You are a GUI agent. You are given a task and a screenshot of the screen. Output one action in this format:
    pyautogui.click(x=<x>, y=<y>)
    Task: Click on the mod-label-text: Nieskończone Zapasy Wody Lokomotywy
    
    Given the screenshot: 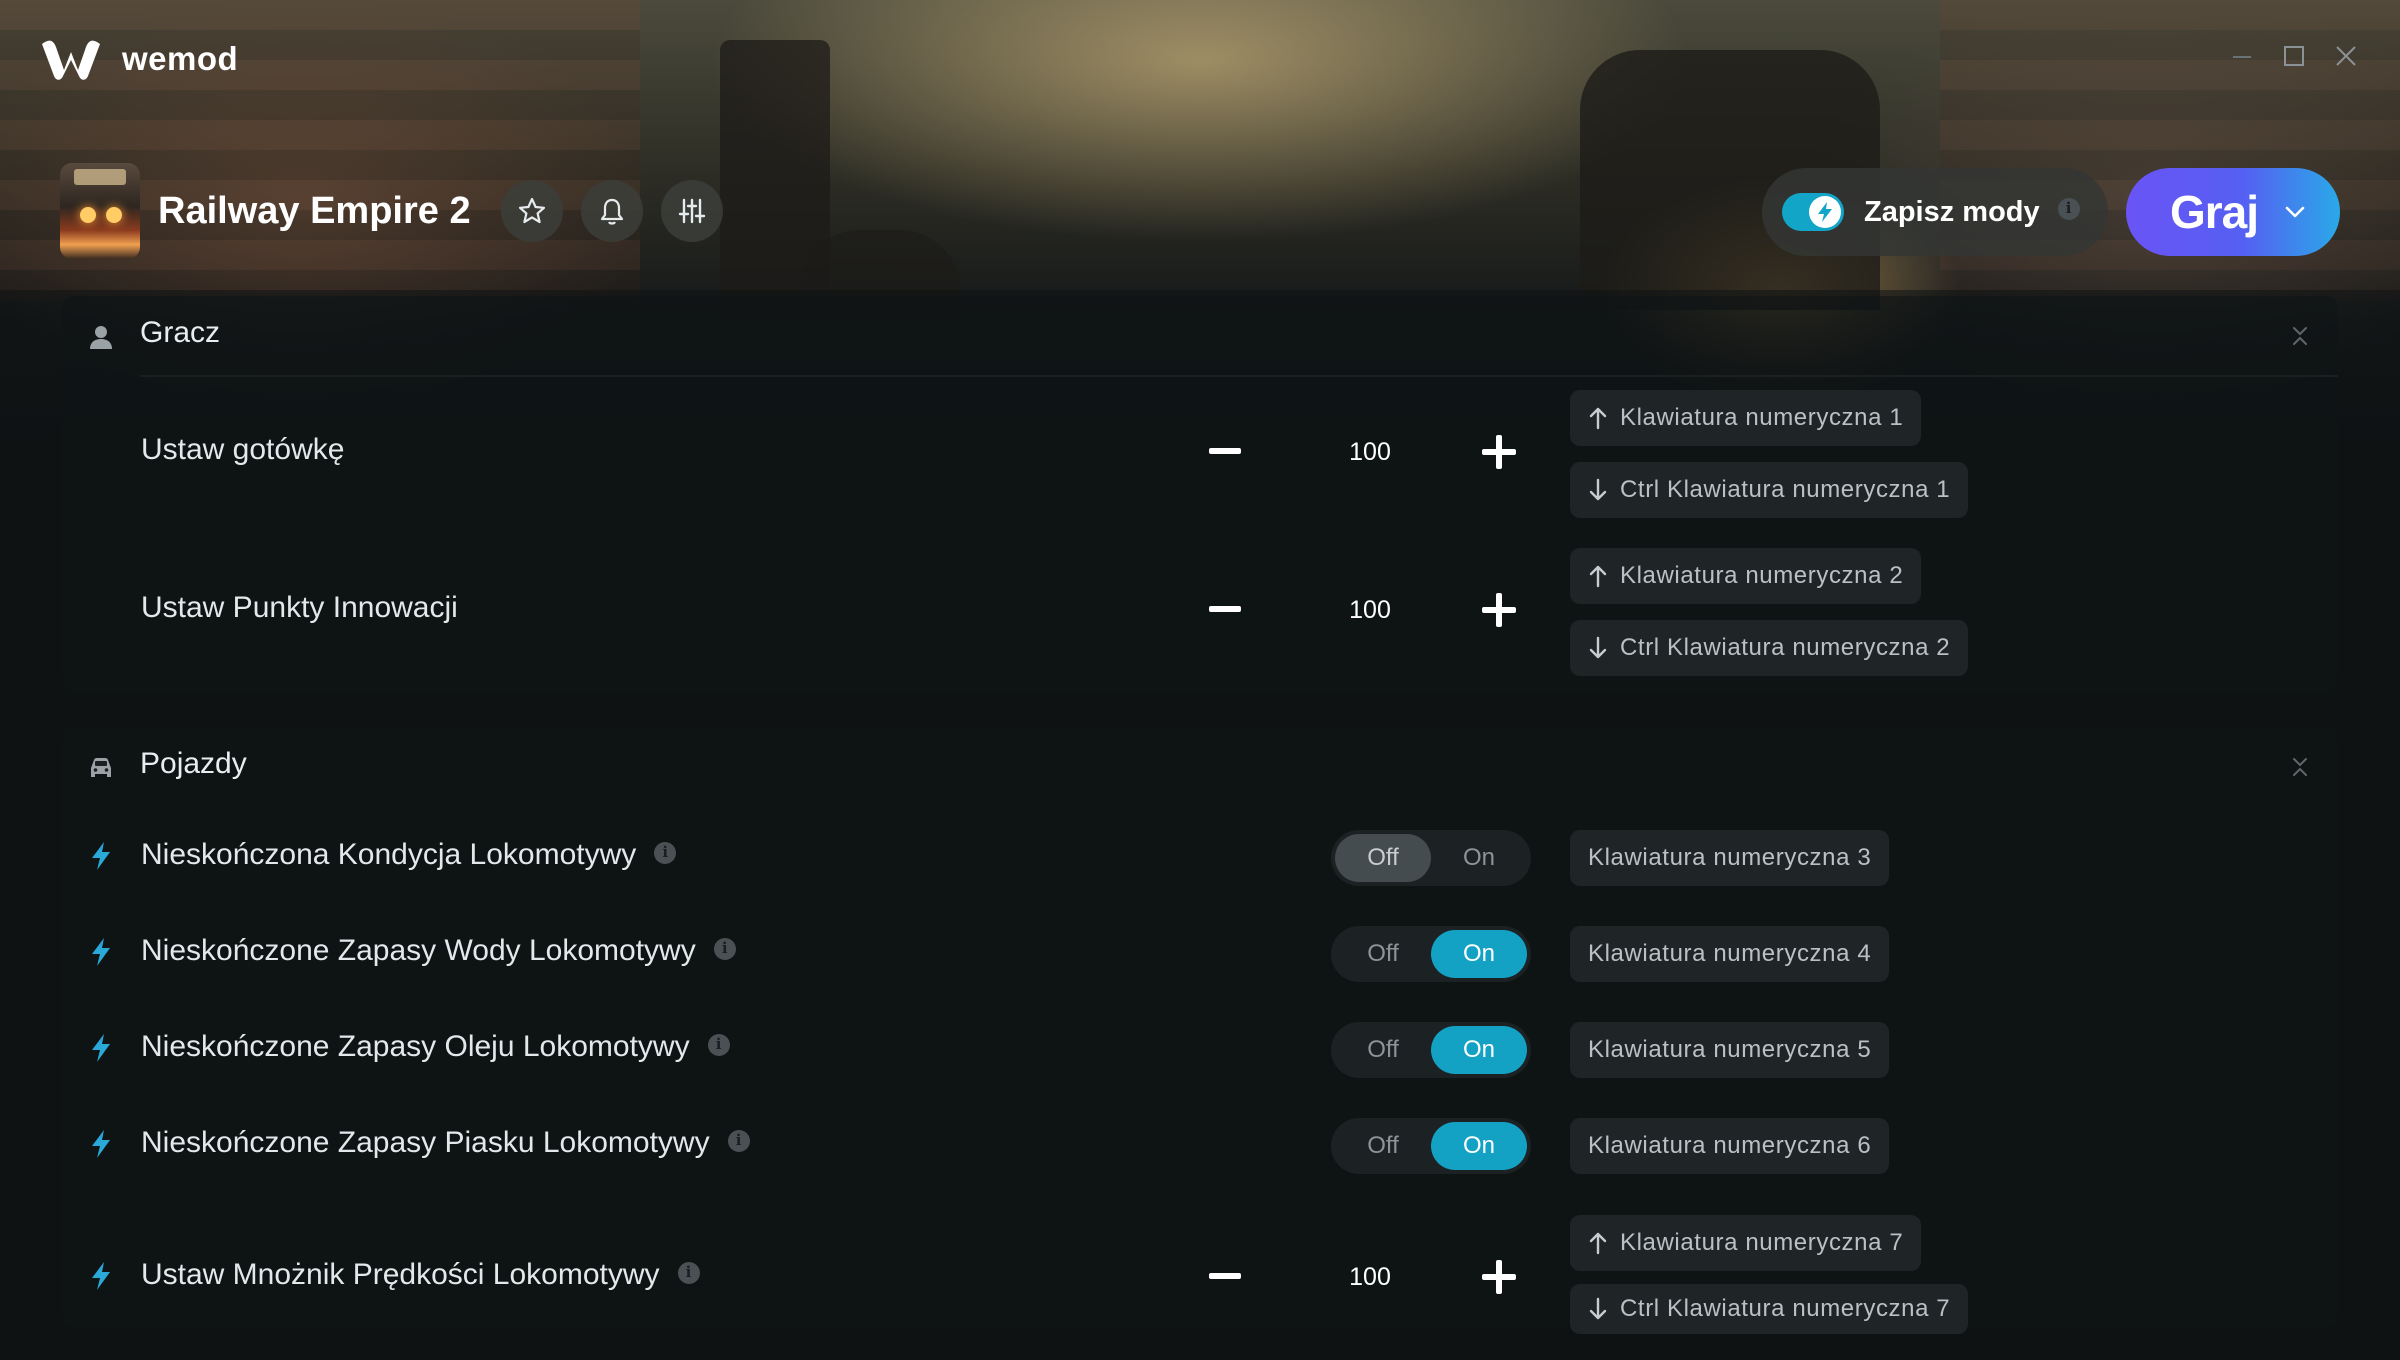 What is the action you would take?
    pyautogui.click(x=418, y=950)
    